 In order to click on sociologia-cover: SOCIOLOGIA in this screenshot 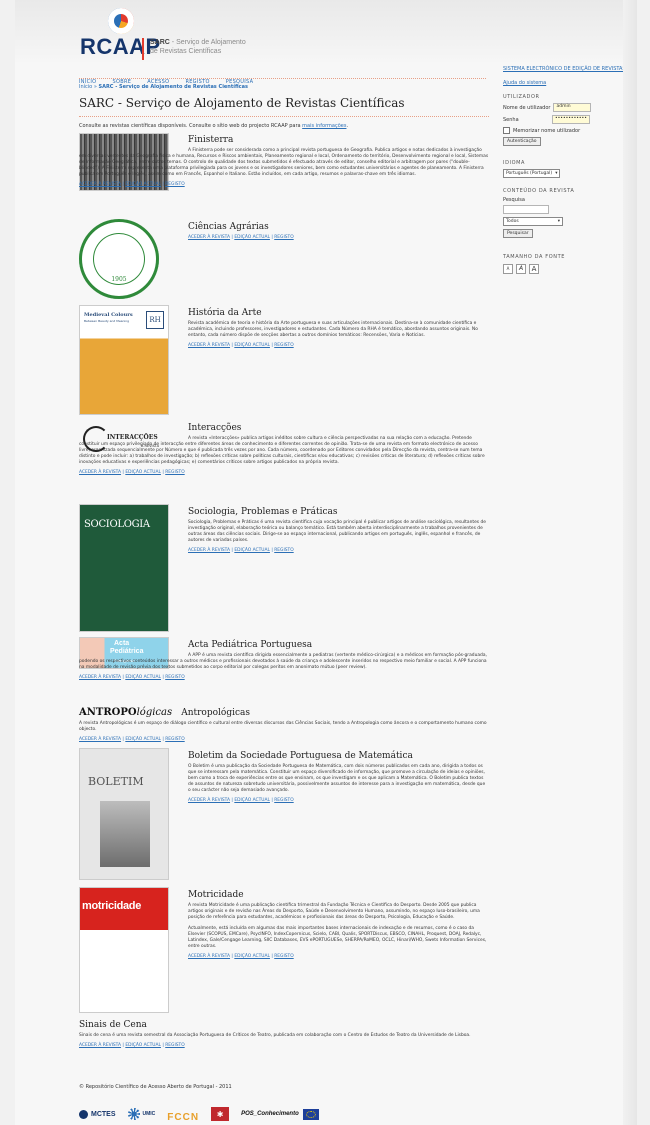, I will do `click(124, 568)`.